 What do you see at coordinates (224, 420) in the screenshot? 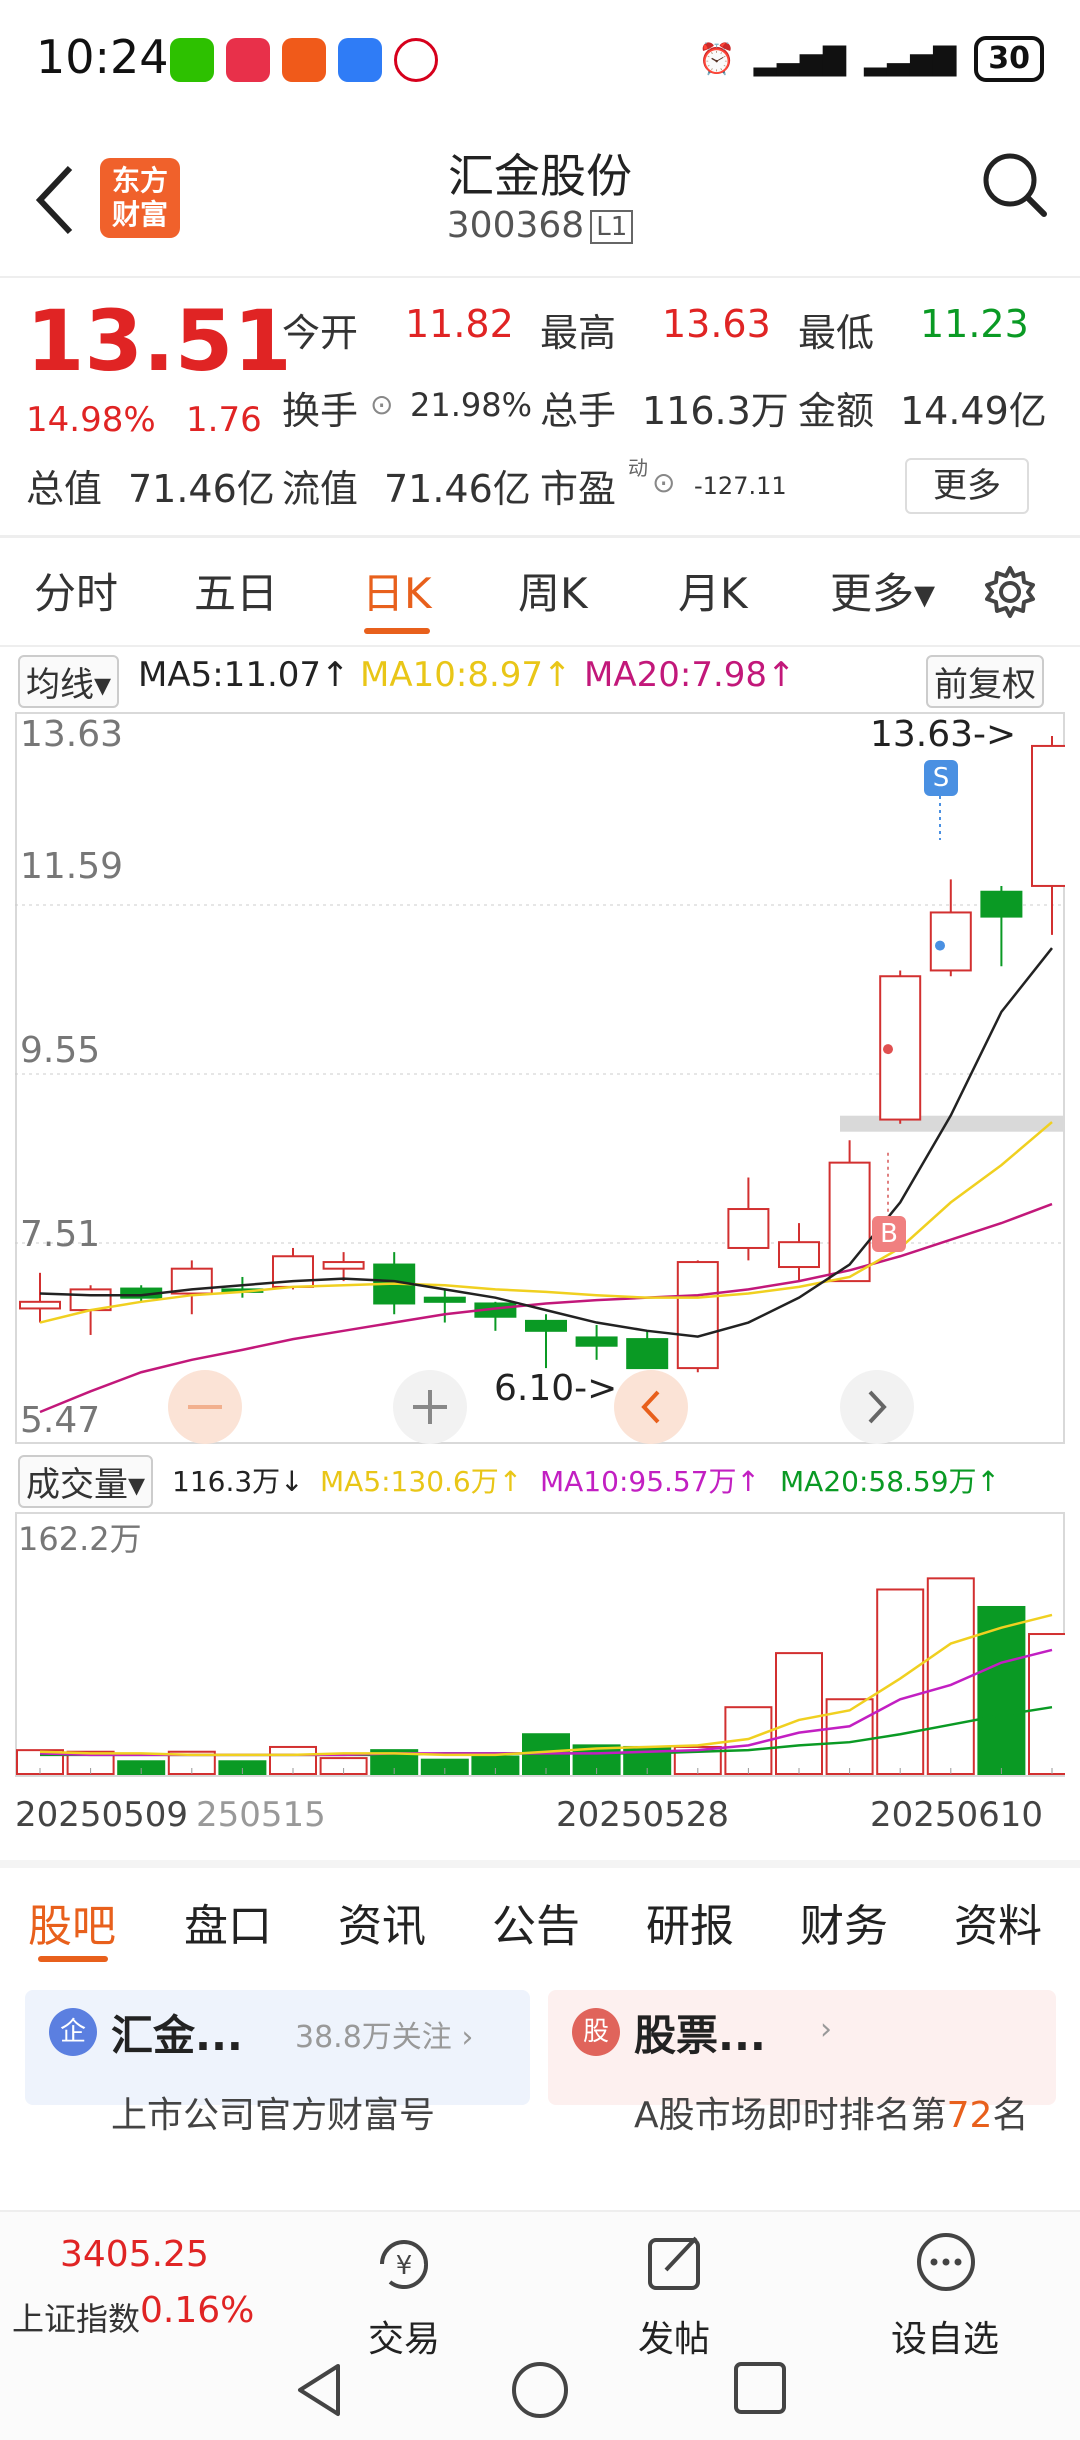
I see `change-amount: 1.76` at bounding box center [224, 420].